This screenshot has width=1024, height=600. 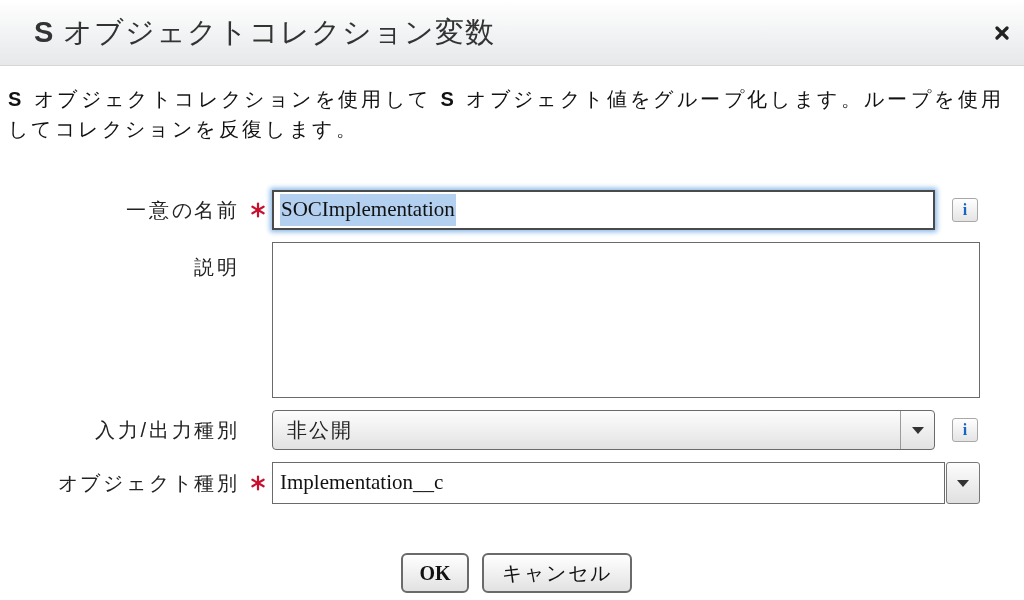 What do you see at coordinates (167, 430) in the screenshot?
I see `field-label: 入力/出力種別` at bounding box center [167, 430].